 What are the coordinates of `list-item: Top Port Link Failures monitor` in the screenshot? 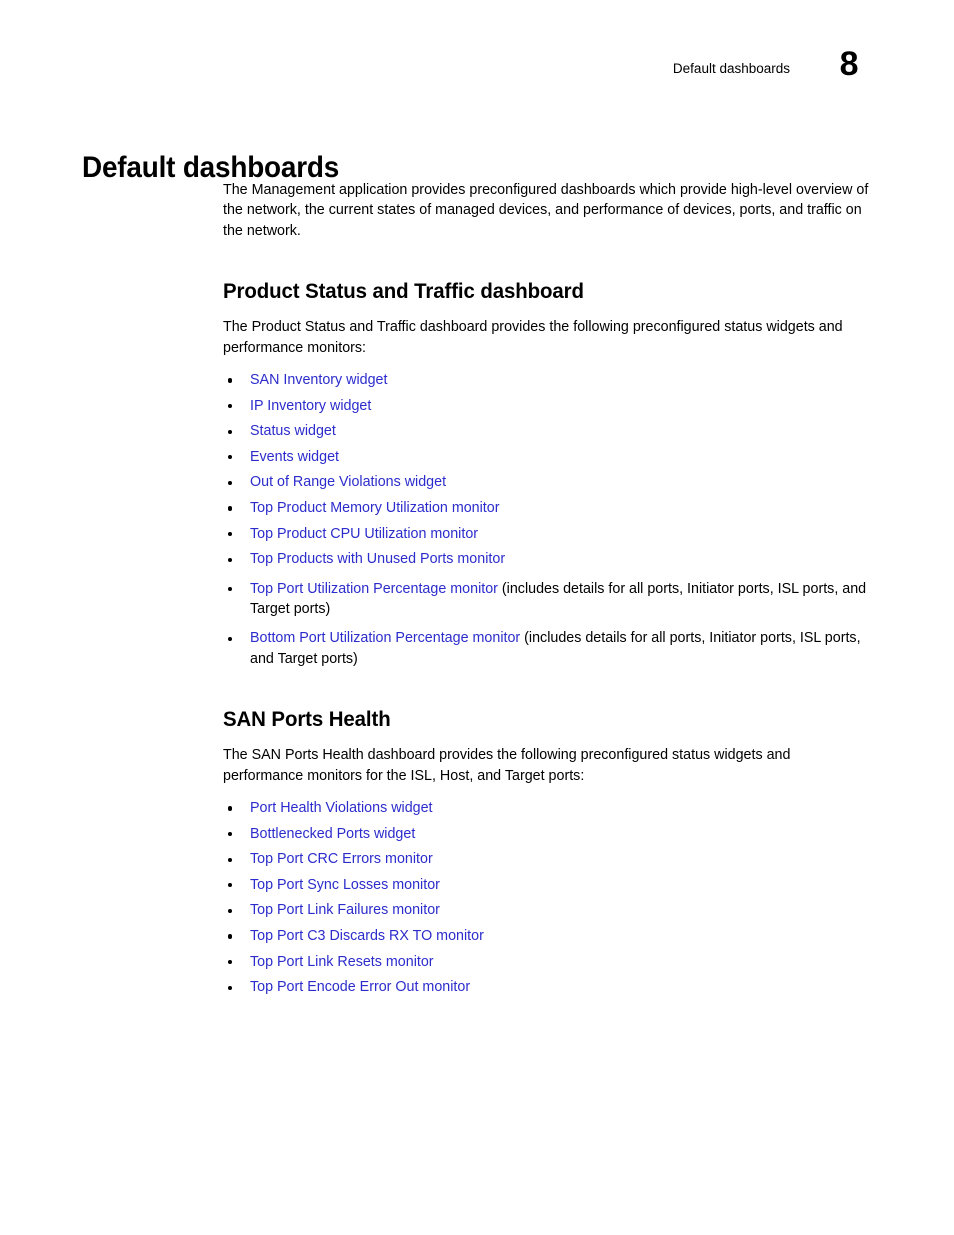 It's located at (547, 910).